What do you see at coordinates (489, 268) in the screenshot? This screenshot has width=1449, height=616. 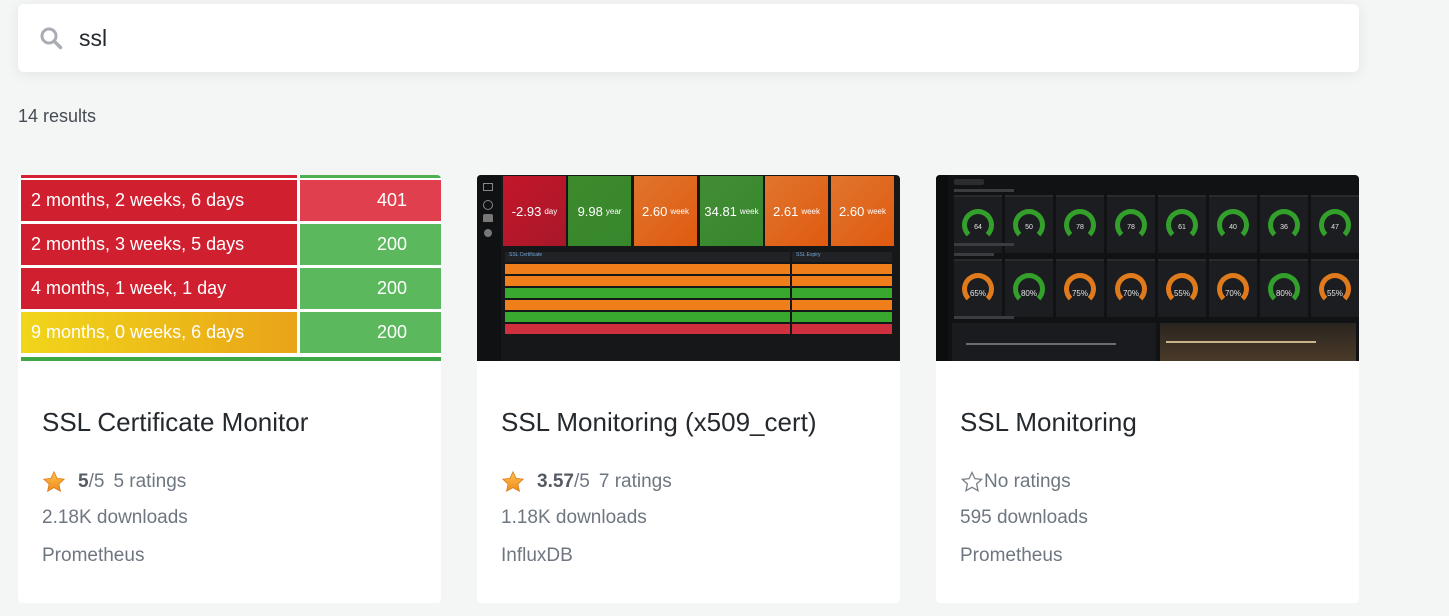 I see `thumb-sidebar` at bounding box center [489, 268].